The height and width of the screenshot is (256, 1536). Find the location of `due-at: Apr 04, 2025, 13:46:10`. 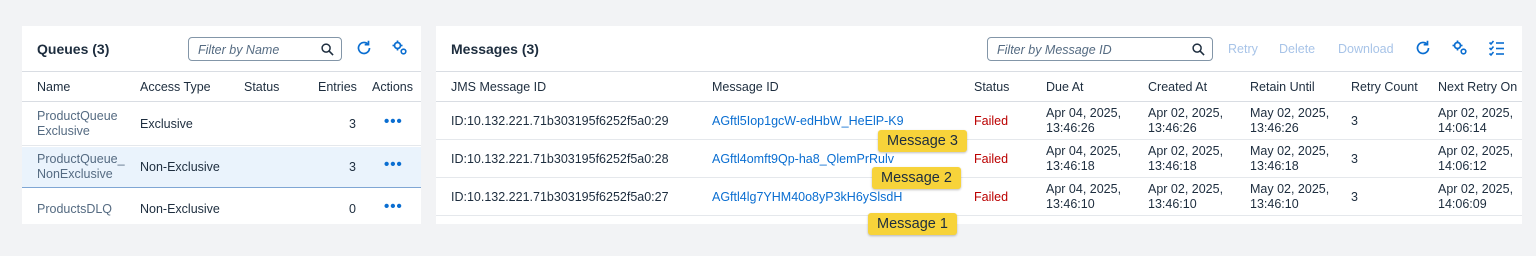

due-at: Apr 04, 2025, 13:46:10 is located at coordinates (1084, 196).